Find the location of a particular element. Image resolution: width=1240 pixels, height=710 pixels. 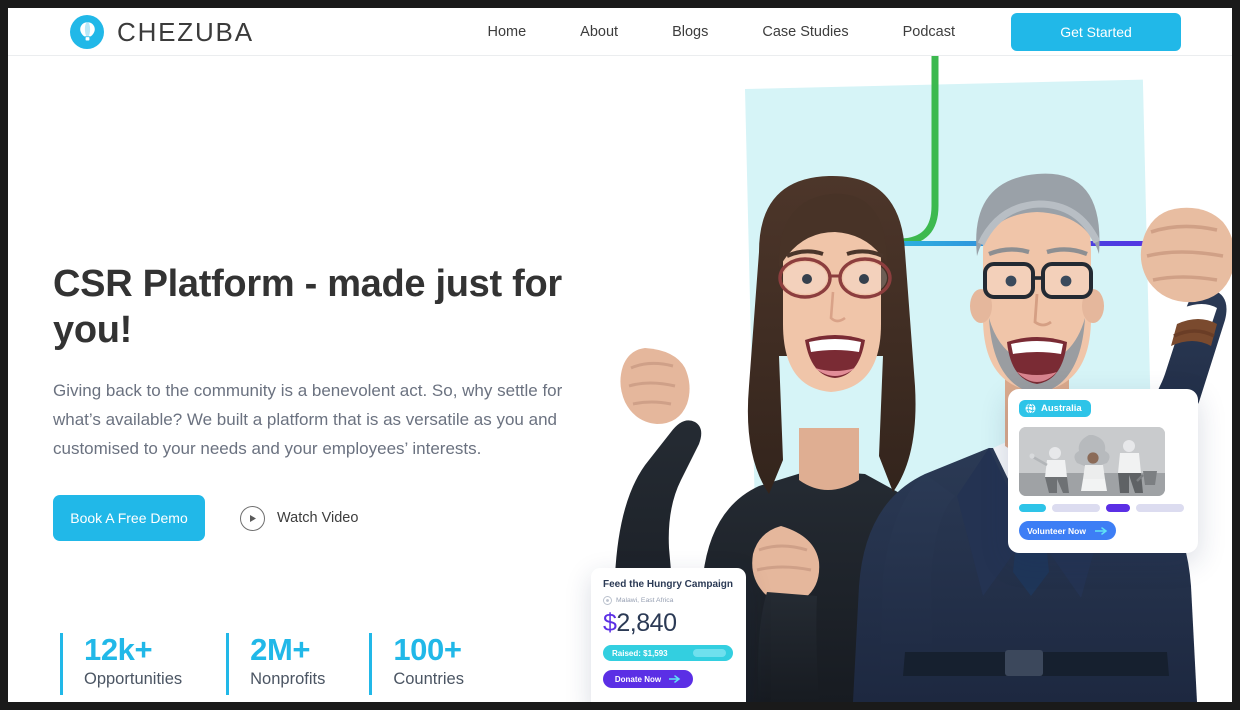

nav-item-podcast: Podcast is located at coordinates (929, 32).